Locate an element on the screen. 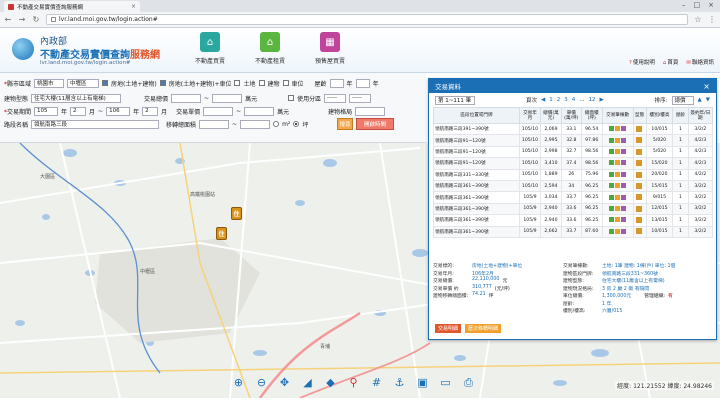  area-to is located at coordinates (255, 124).